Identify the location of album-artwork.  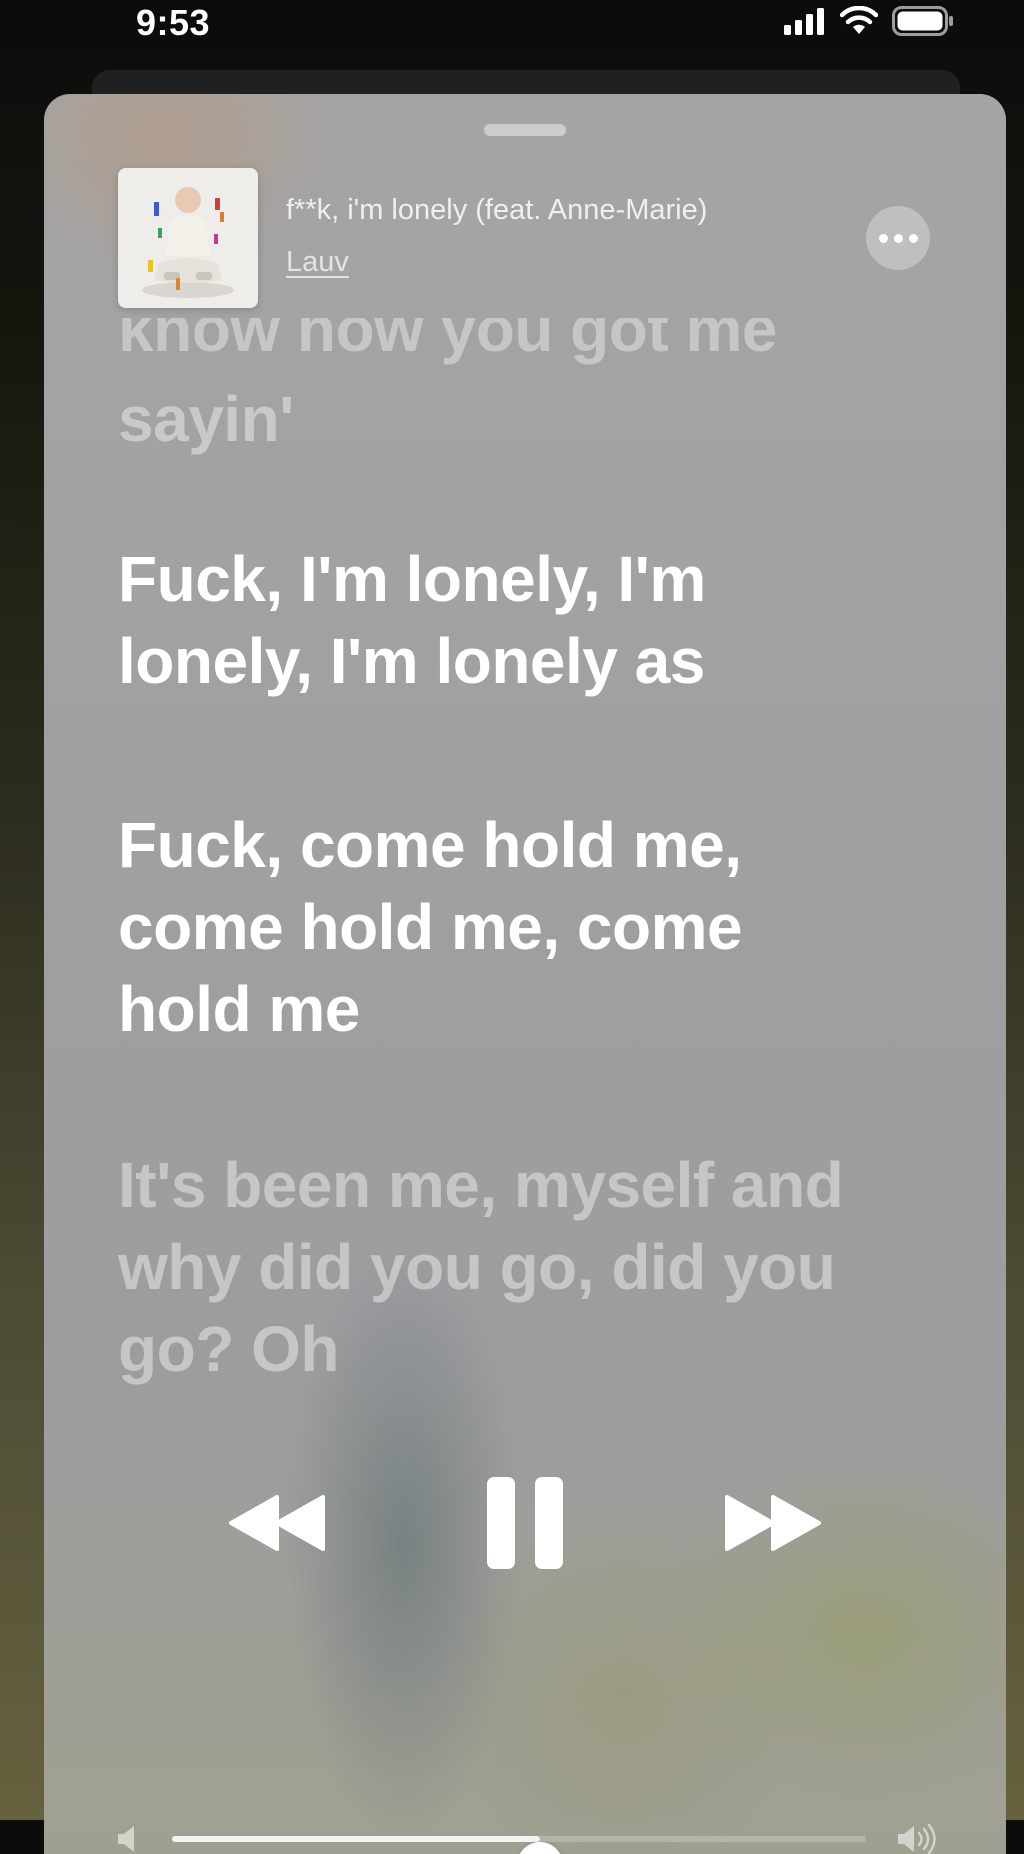
(188, 238).